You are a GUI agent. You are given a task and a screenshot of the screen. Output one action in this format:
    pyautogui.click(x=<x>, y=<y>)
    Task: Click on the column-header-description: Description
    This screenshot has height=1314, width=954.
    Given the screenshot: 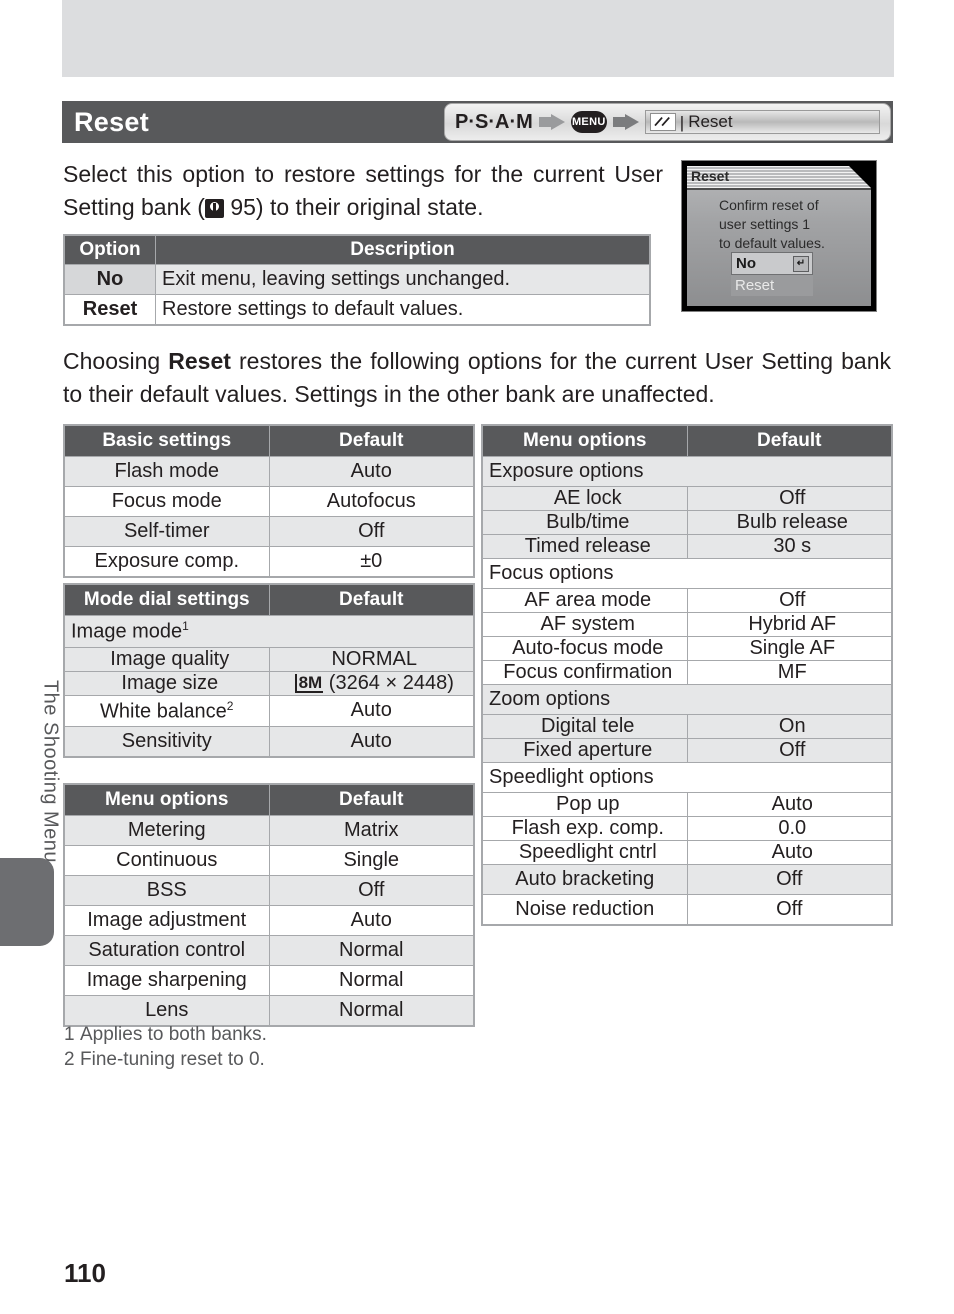 What is the action you would take?
    pyautogui.click(x=403, y=249)
    